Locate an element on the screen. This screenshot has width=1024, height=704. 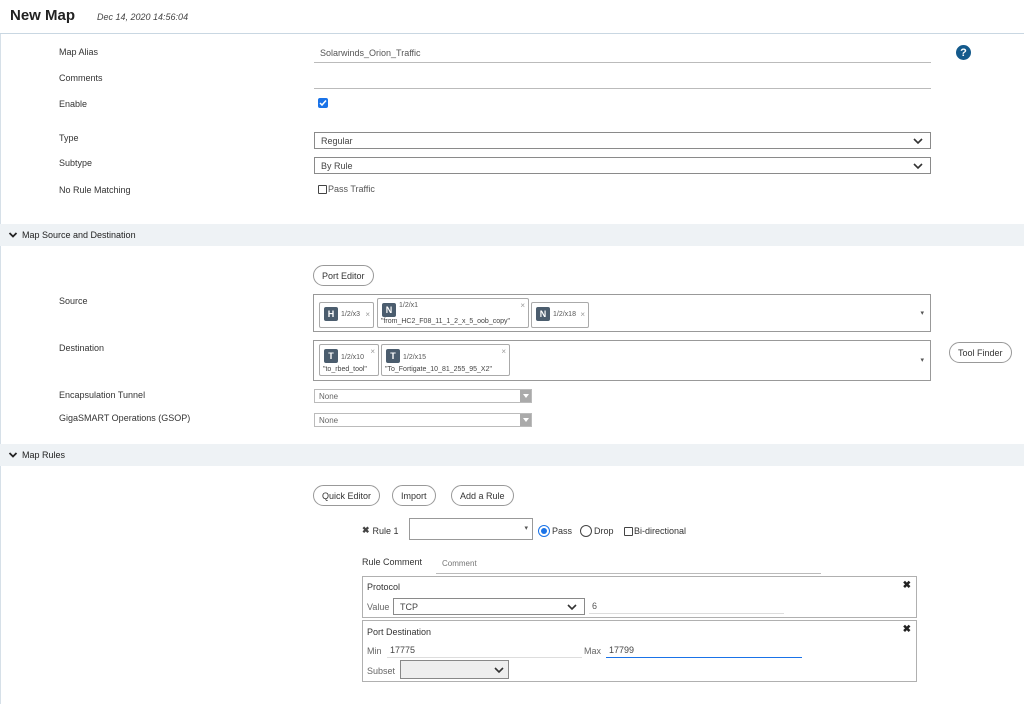
bidirectional-label: Bi-directional is located at coordinates (660, 531).